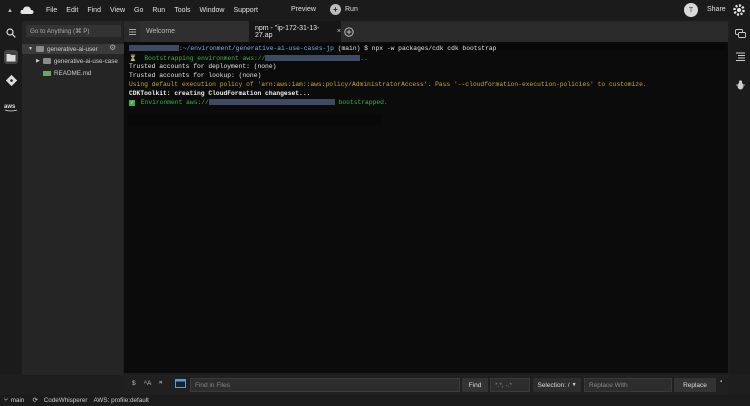 The image size is (750, 406). Describe the element at coordinates (344, 9) in the screenshot. I see `run-button: + Run` at that location.